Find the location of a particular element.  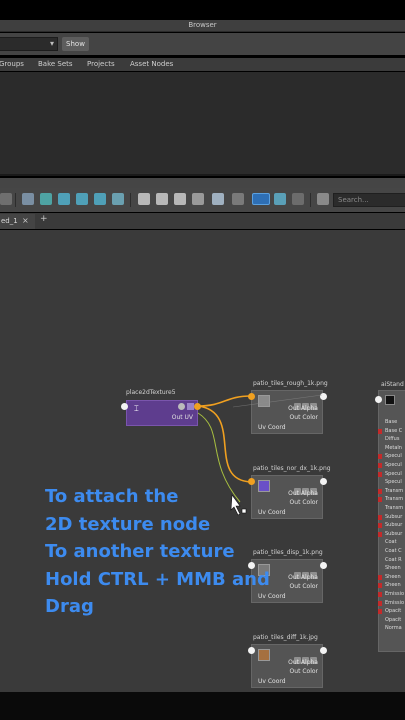

wire-uv-nor is located at coordinates (224, 444).